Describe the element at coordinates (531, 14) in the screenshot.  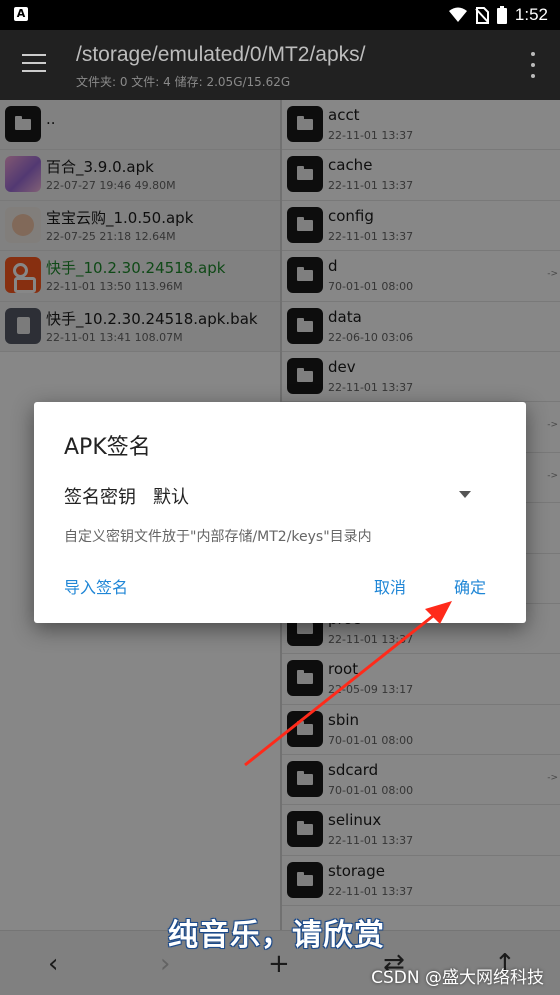
I see `clock: 1:52` at that location.